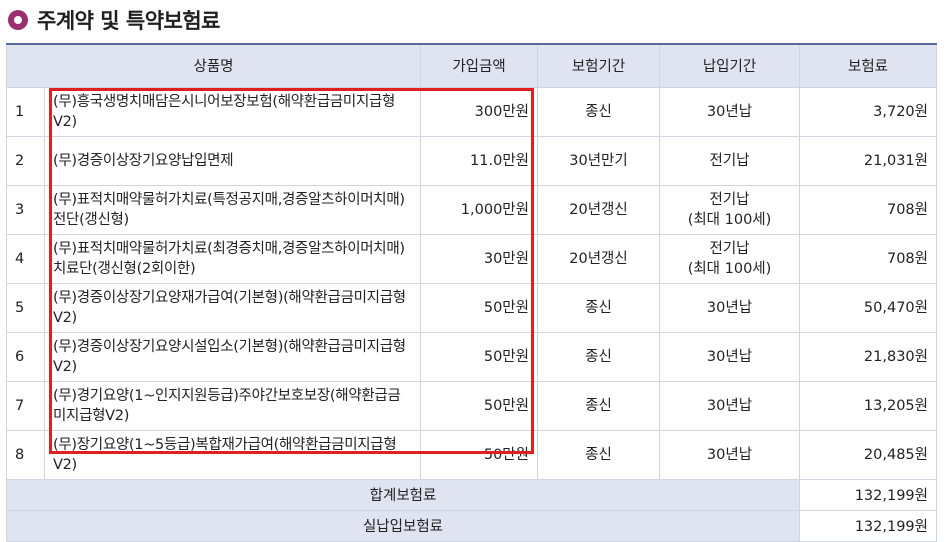 This screenshot has width=944, height=542. I want to click on row-number-cell: 3, so click(25, 209).